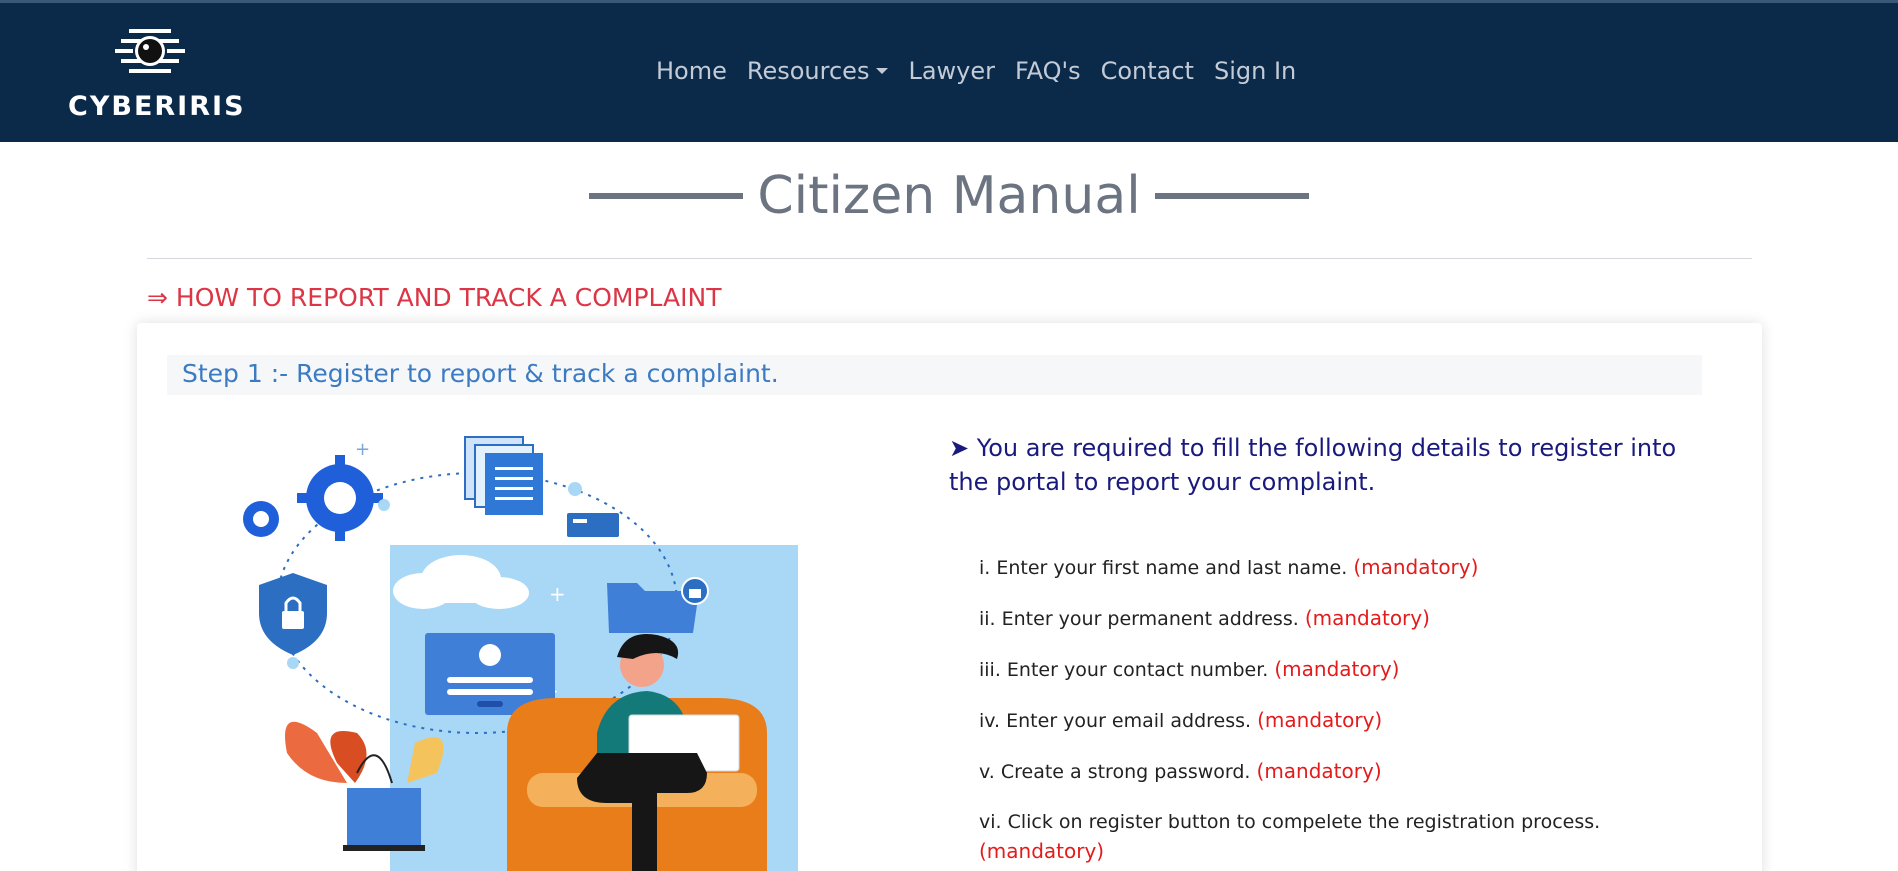  I want to click on nav-sign-in: Sign In, so click(1255, 71).